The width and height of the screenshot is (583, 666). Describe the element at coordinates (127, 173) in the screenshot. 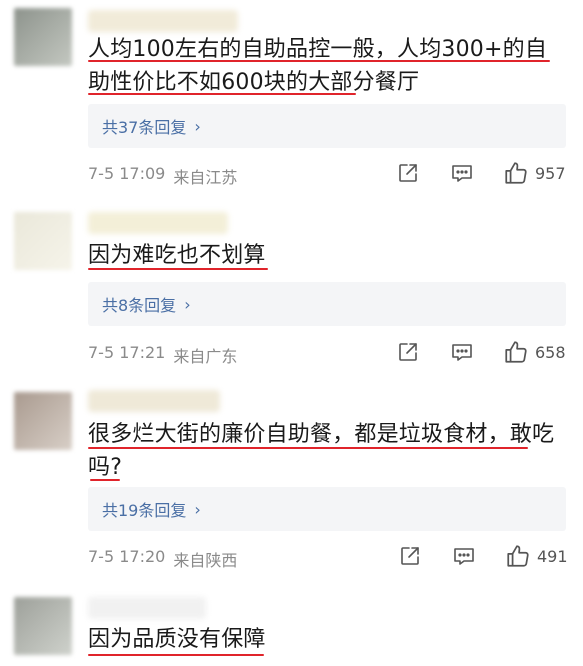

I see `timestamp: 7-5 17:09` at that location.